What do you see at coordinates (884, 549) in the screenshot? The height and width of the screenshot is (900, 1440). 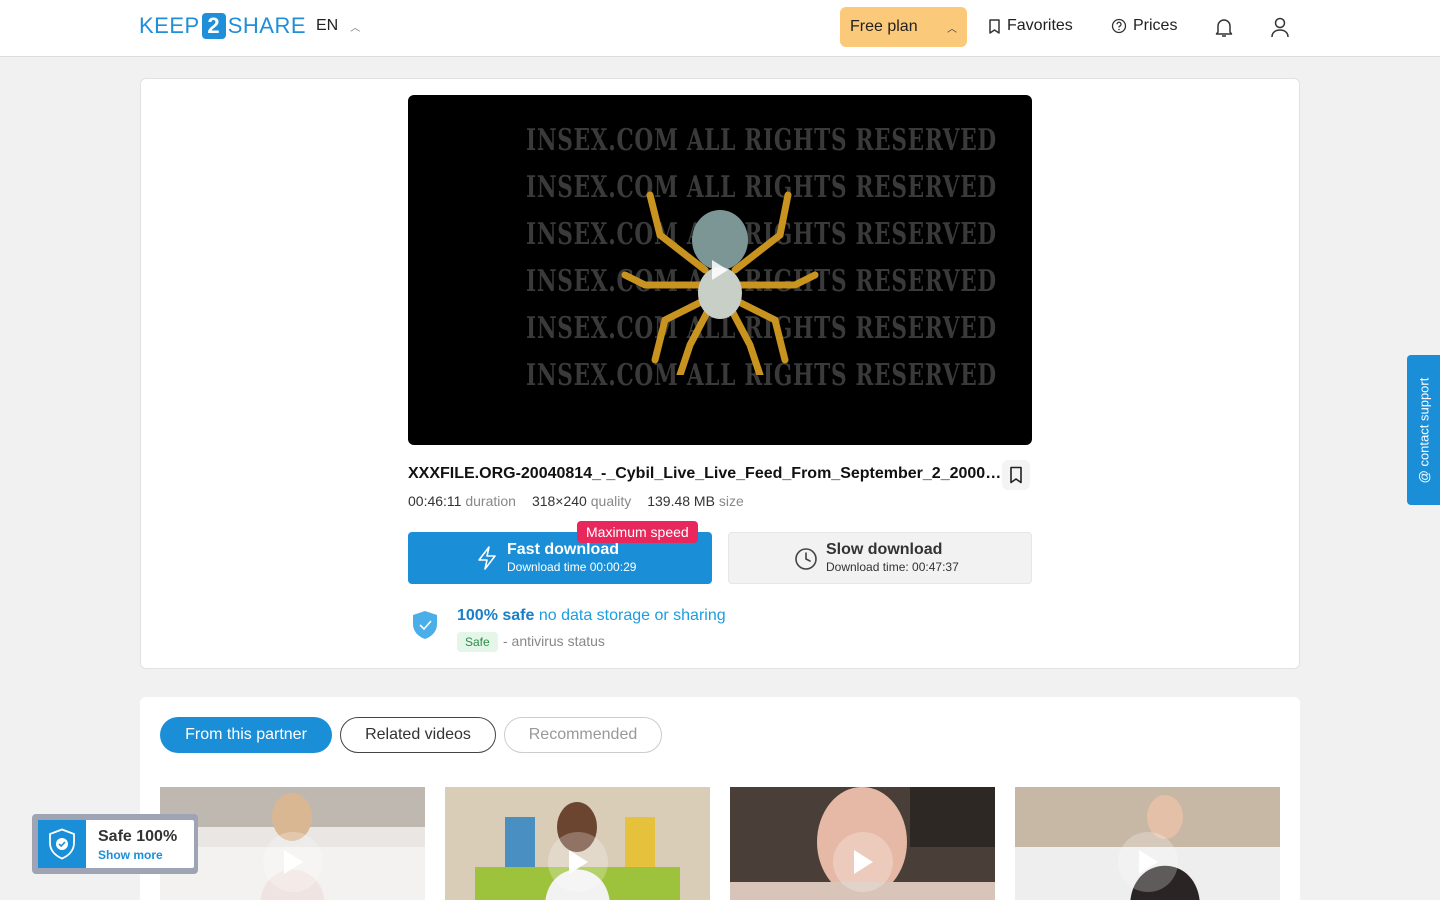 I see `slow-download-title: Slow download` at bounding box center [884, 549].